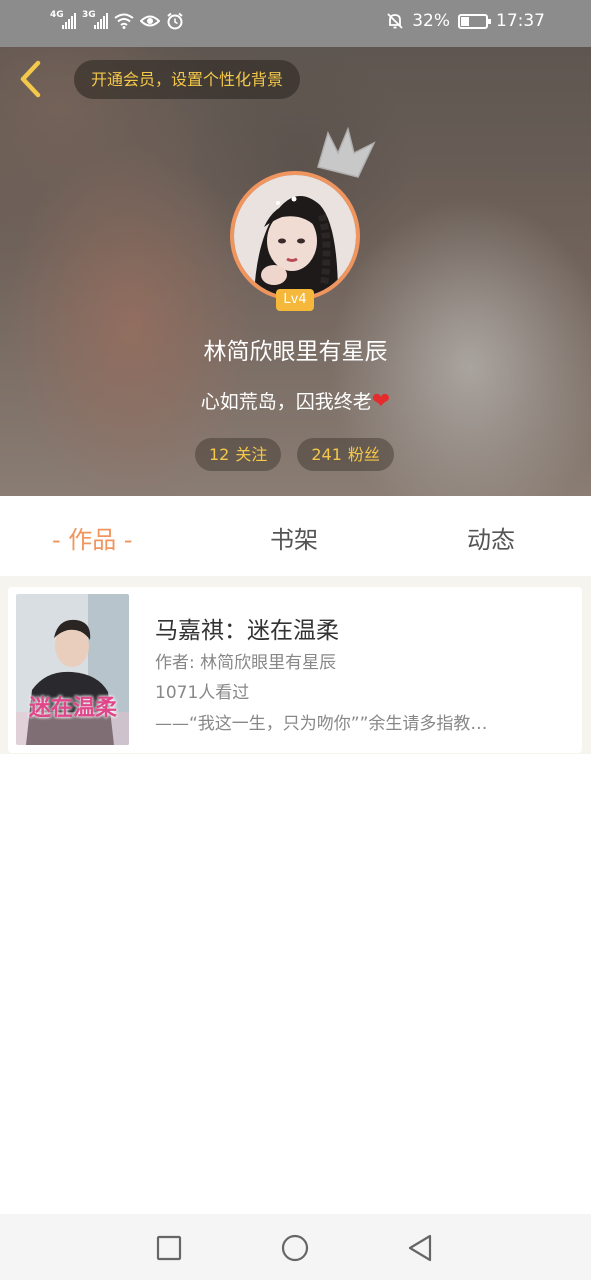 This screenshot has height=1280, width=591. I want to click on battery-level, so click(465, 21).